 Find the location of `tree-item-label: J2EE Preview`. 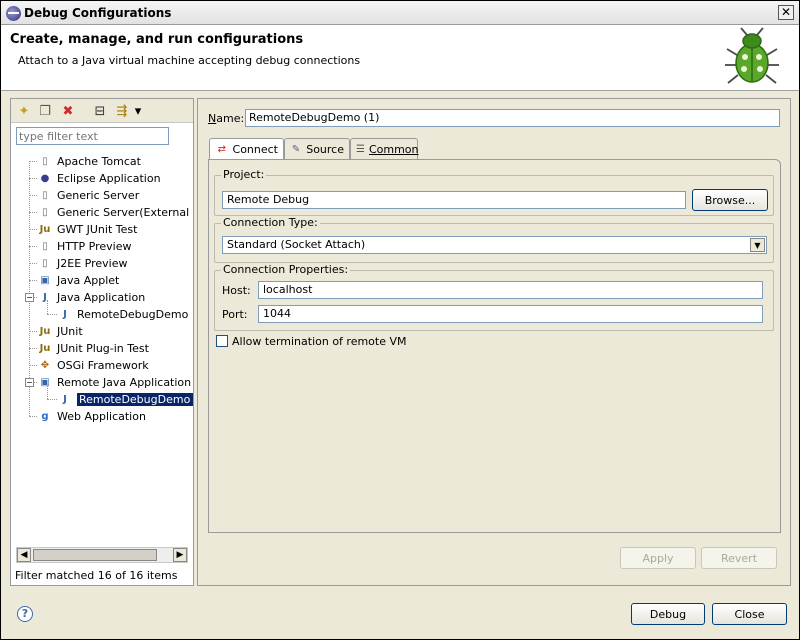

tree-item-label: J2EE Preview is located at coordinates (92, 263).